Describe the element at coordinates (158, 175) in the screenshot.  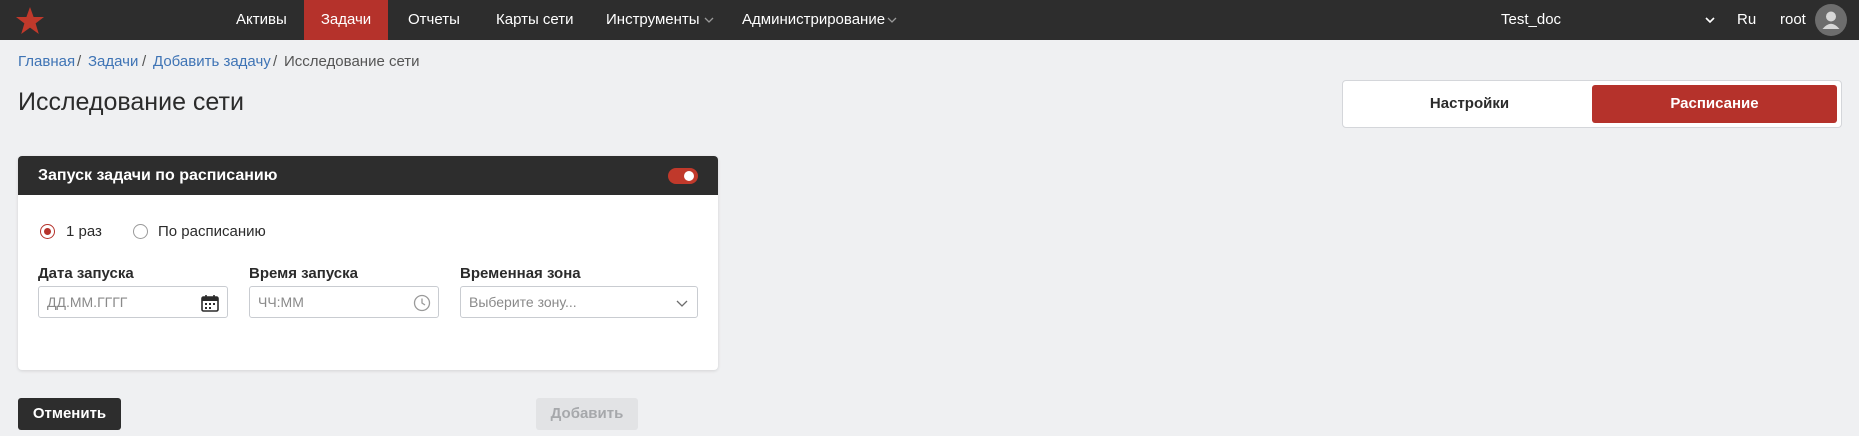
I see `schedule-card-title: Запуск задачи по расписанию` at that location.